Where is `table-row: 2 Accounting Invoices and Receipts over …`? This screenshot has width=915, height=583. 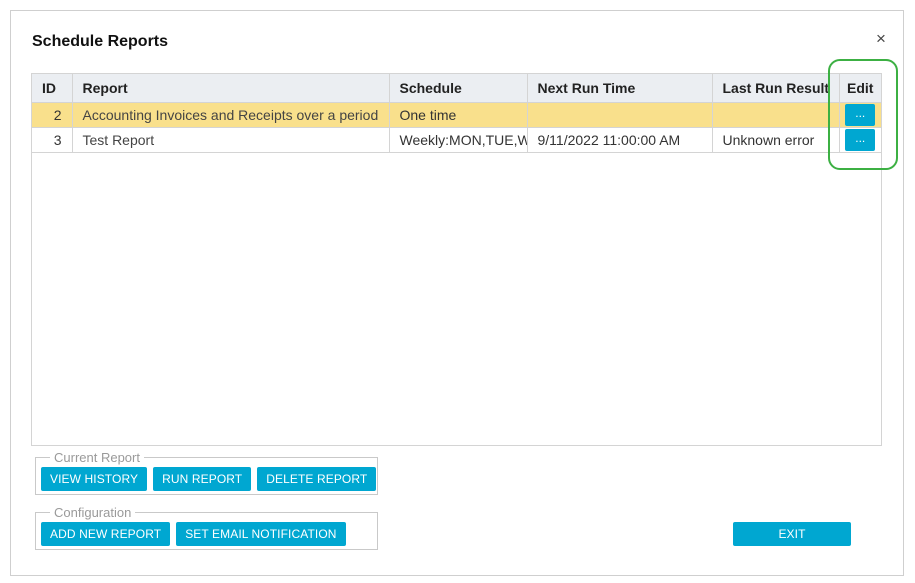 table-row: 2 Accounting Invoices and Receipts over … is located at coordinates (456, 115).